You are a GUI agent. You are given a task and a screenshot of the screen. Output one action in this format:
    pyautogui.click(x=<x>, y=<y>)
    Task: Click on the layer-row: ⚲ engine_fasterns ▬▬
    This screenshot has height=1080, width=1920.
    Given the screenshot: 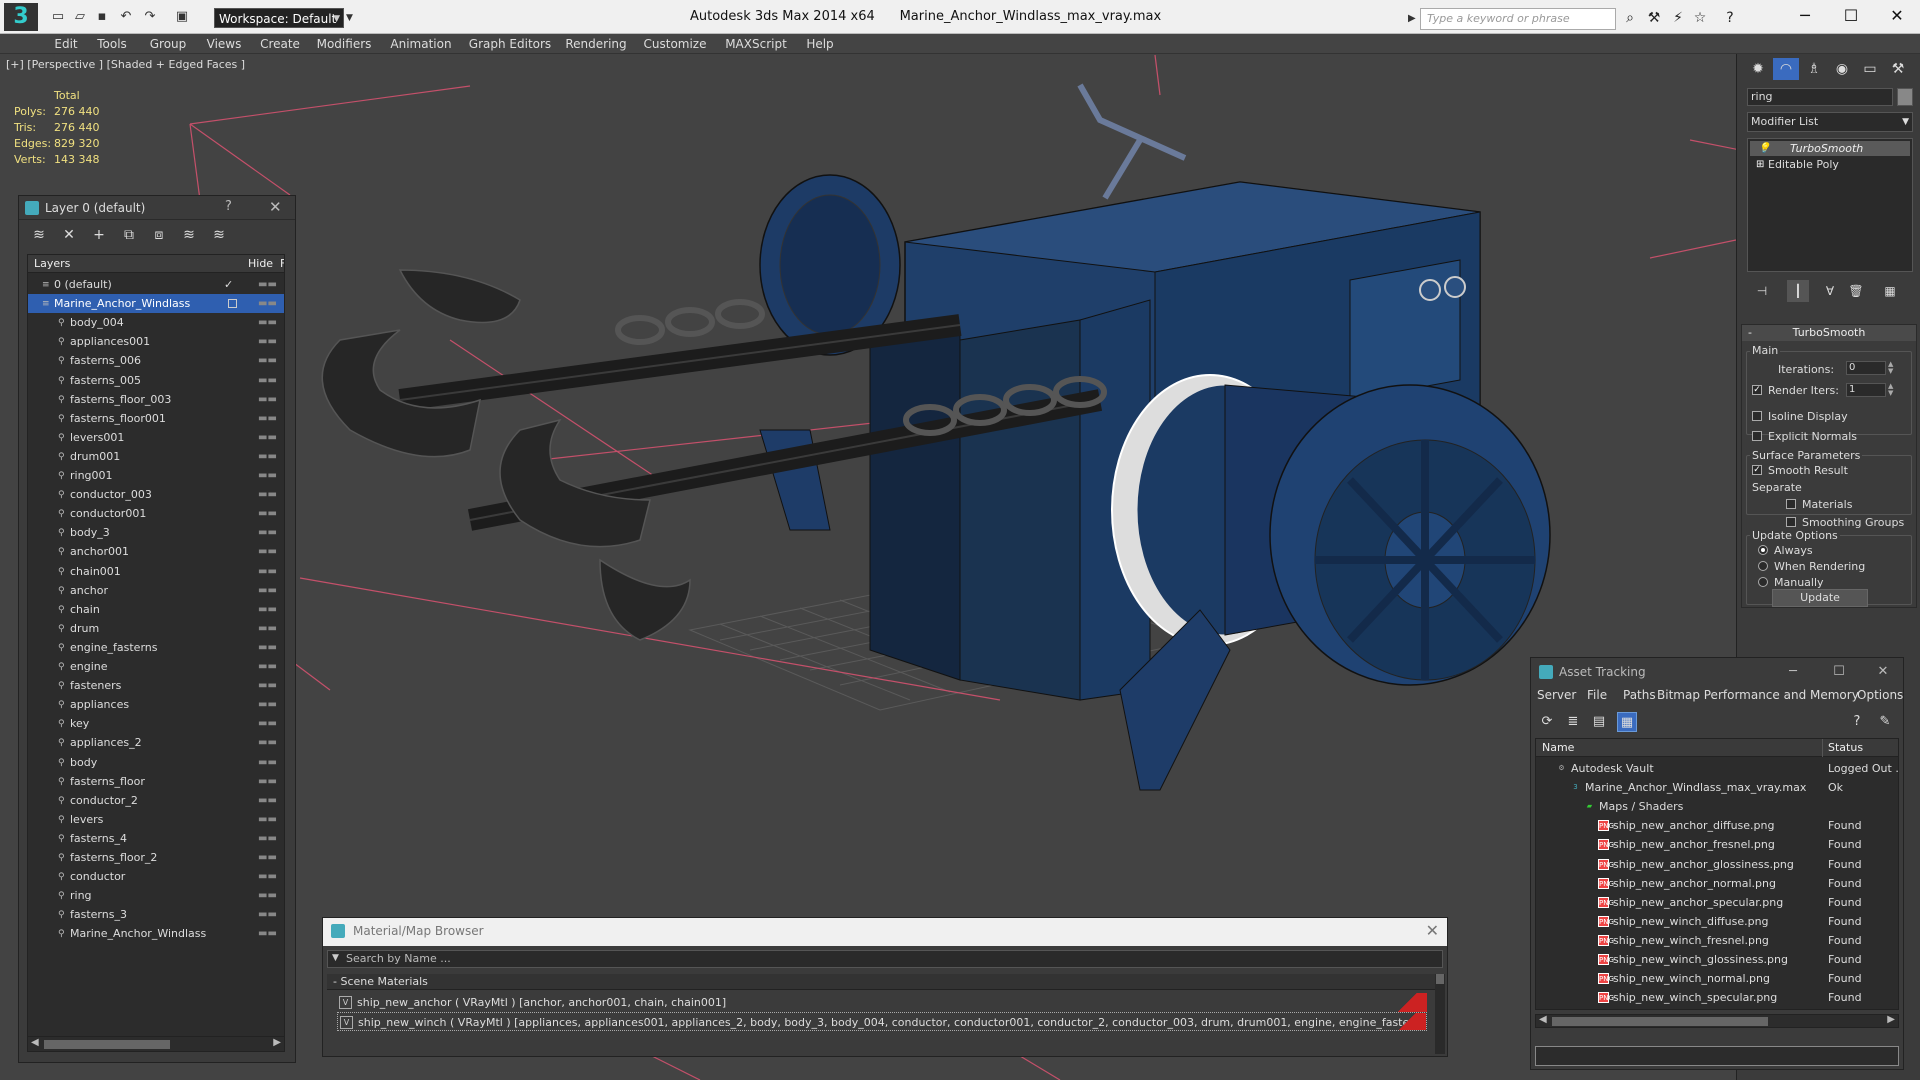 What is the action you would take?
    pyautogui.click(x=156, y=647)
    